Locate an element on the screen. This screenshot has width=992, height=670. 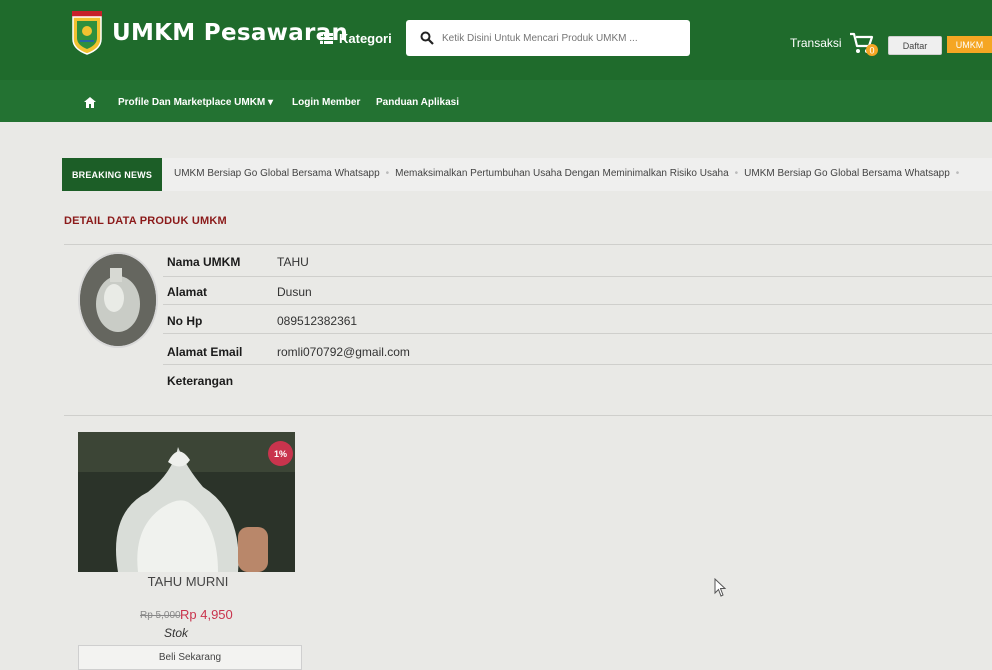
field-label: Alamat Email is located at coordinates (205, 352).